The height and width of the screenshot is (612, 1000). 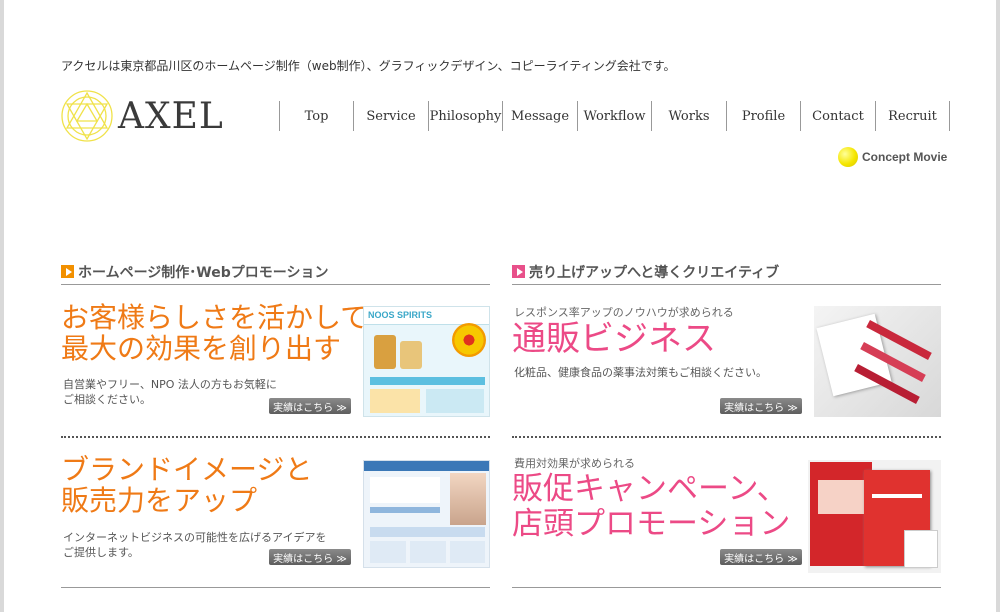 I want to click on thumb-header, so click(x=426, y=466).